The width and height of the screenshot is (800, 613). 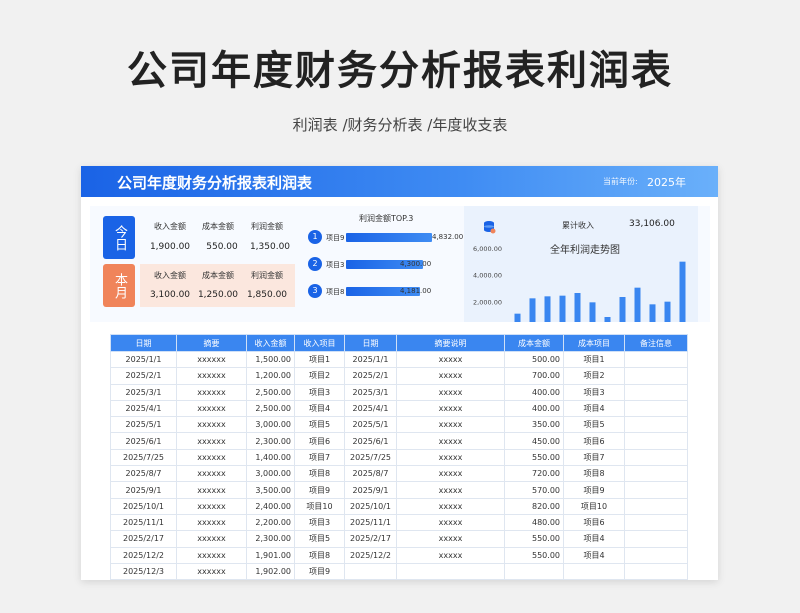 What do you see at coordinates (319, 343) in the screenshot?
I see `column-header: 收入项目` at bounding box center [319, 343].